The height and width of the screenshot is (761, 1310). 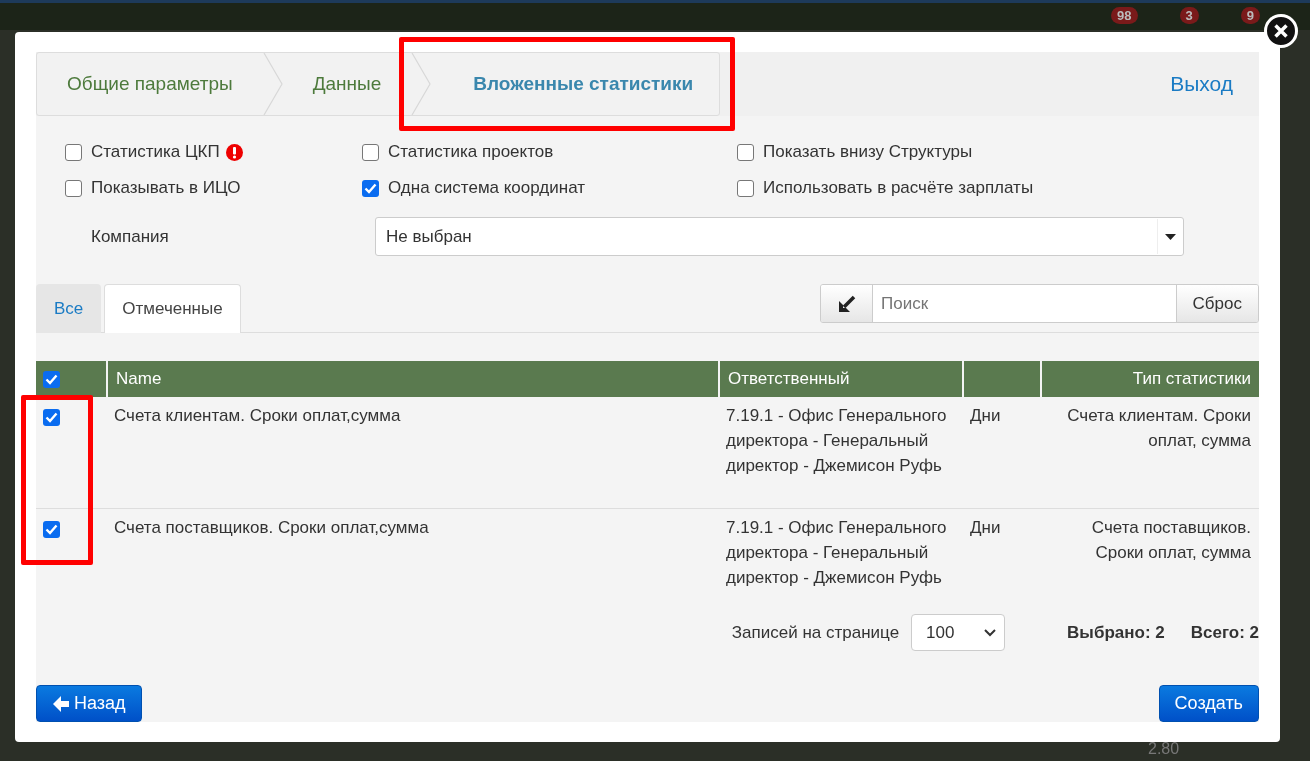 I want to click on column-header: Name, so click(x=412, y=379).